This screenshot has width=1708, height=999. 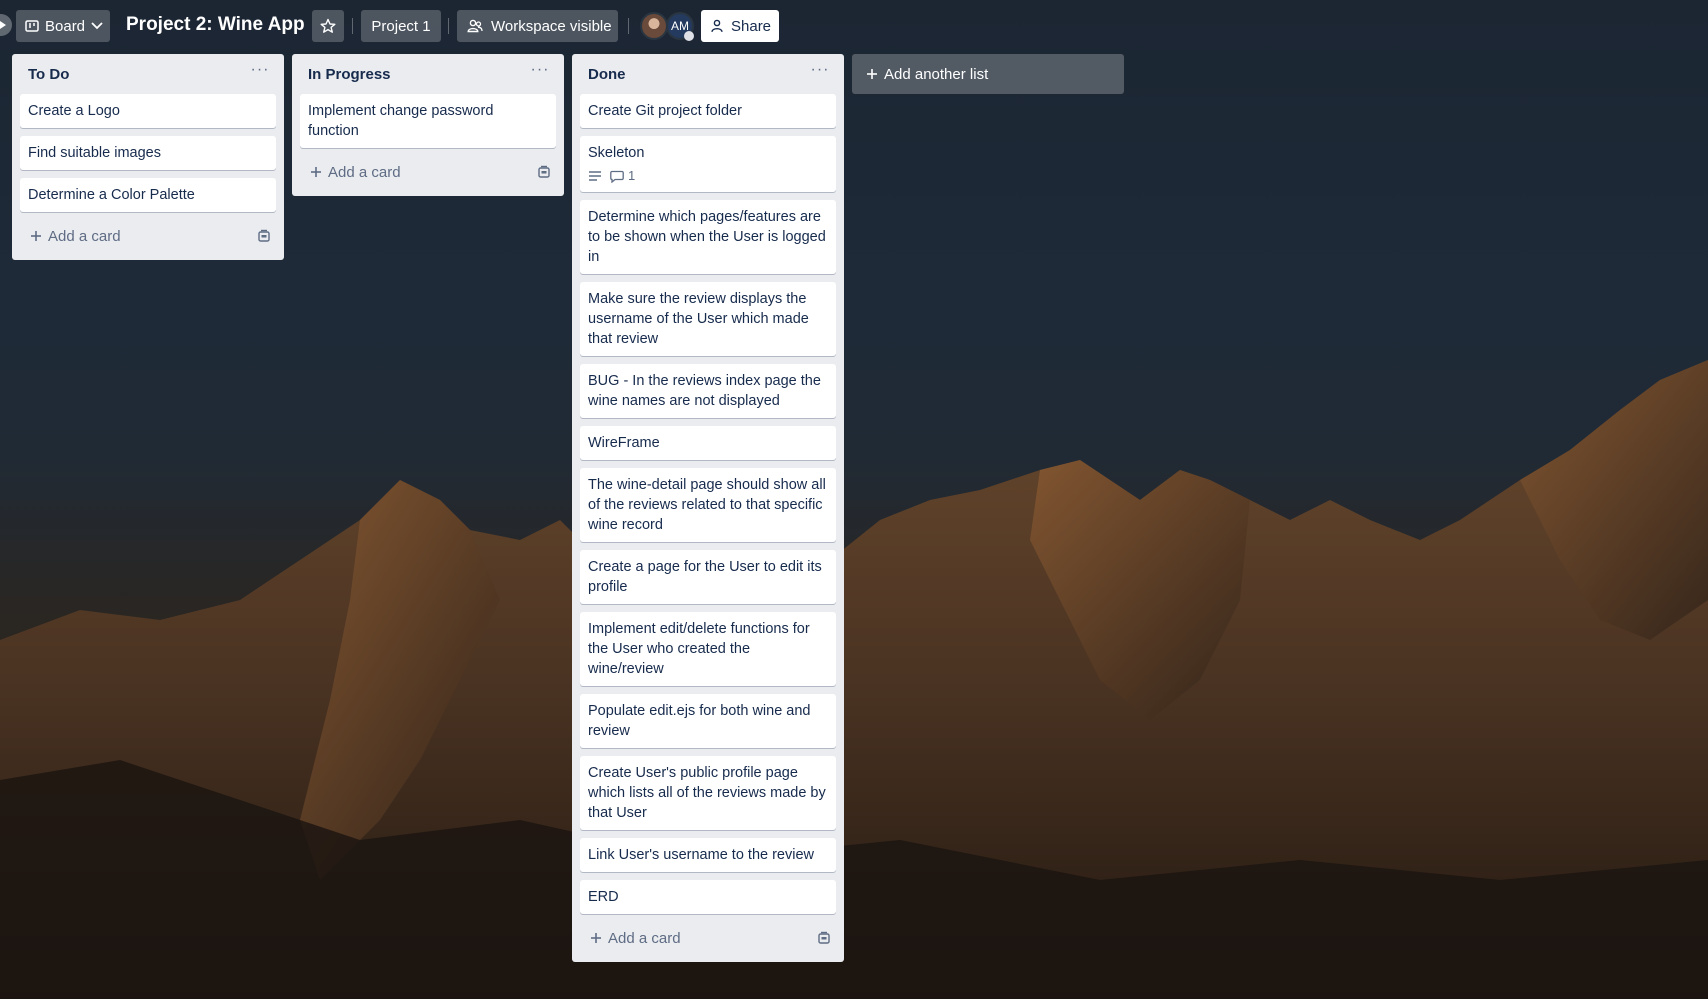 I want to click on view-switcher-label: Board, so click(x=65, y=26).